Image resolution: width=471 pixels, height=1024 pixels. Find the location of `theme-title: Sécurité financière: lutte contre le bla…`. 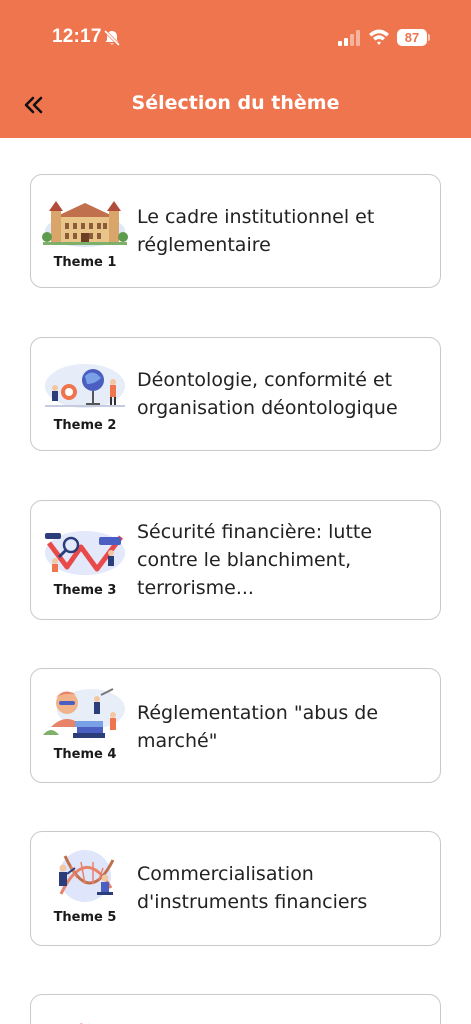

theme-title: Sécurité financière: lutte contre le bla… is located at coordinates (255, 560).